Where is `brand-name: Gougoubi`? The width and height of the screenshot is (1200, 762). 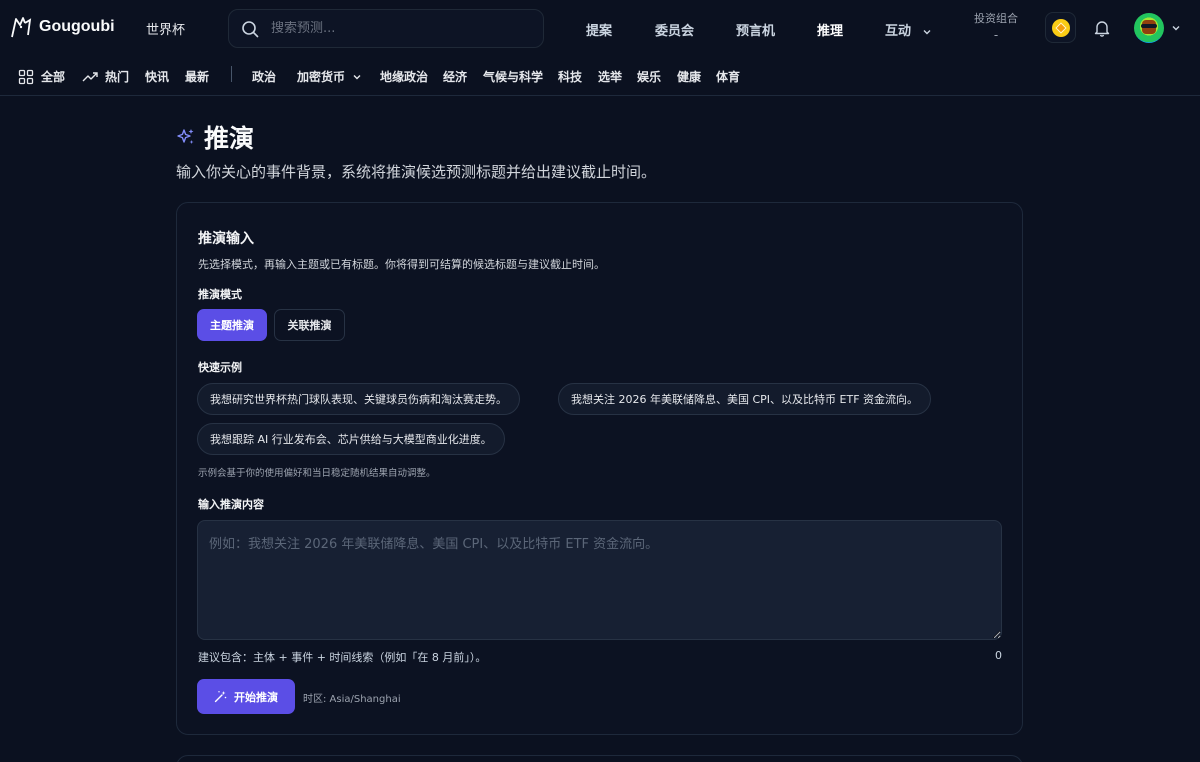 brand-name: Gougoubi is located at coordinates (77, 26).